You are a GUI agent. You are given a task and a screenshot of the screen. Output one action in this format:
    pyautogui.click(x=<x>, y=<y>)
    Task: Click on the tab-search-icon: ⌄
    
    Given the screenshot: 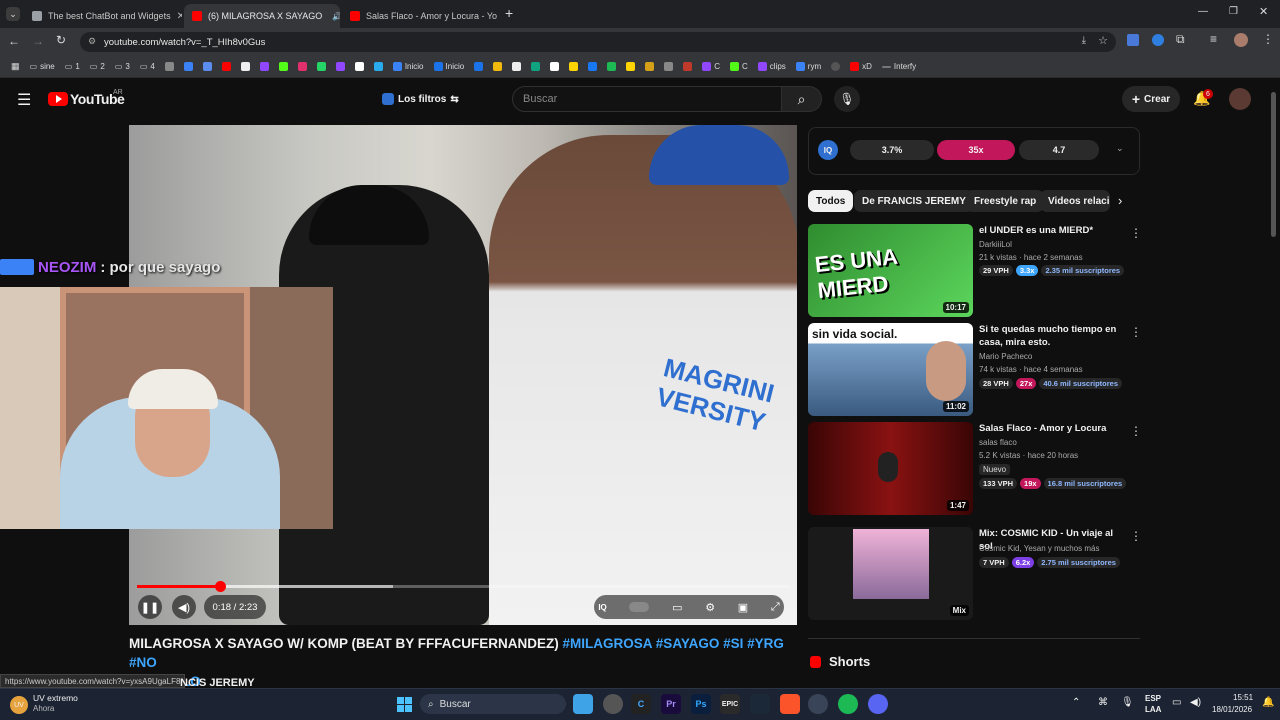 What is the action you would take?
    pyautogui.click(x=13, y=14)
    